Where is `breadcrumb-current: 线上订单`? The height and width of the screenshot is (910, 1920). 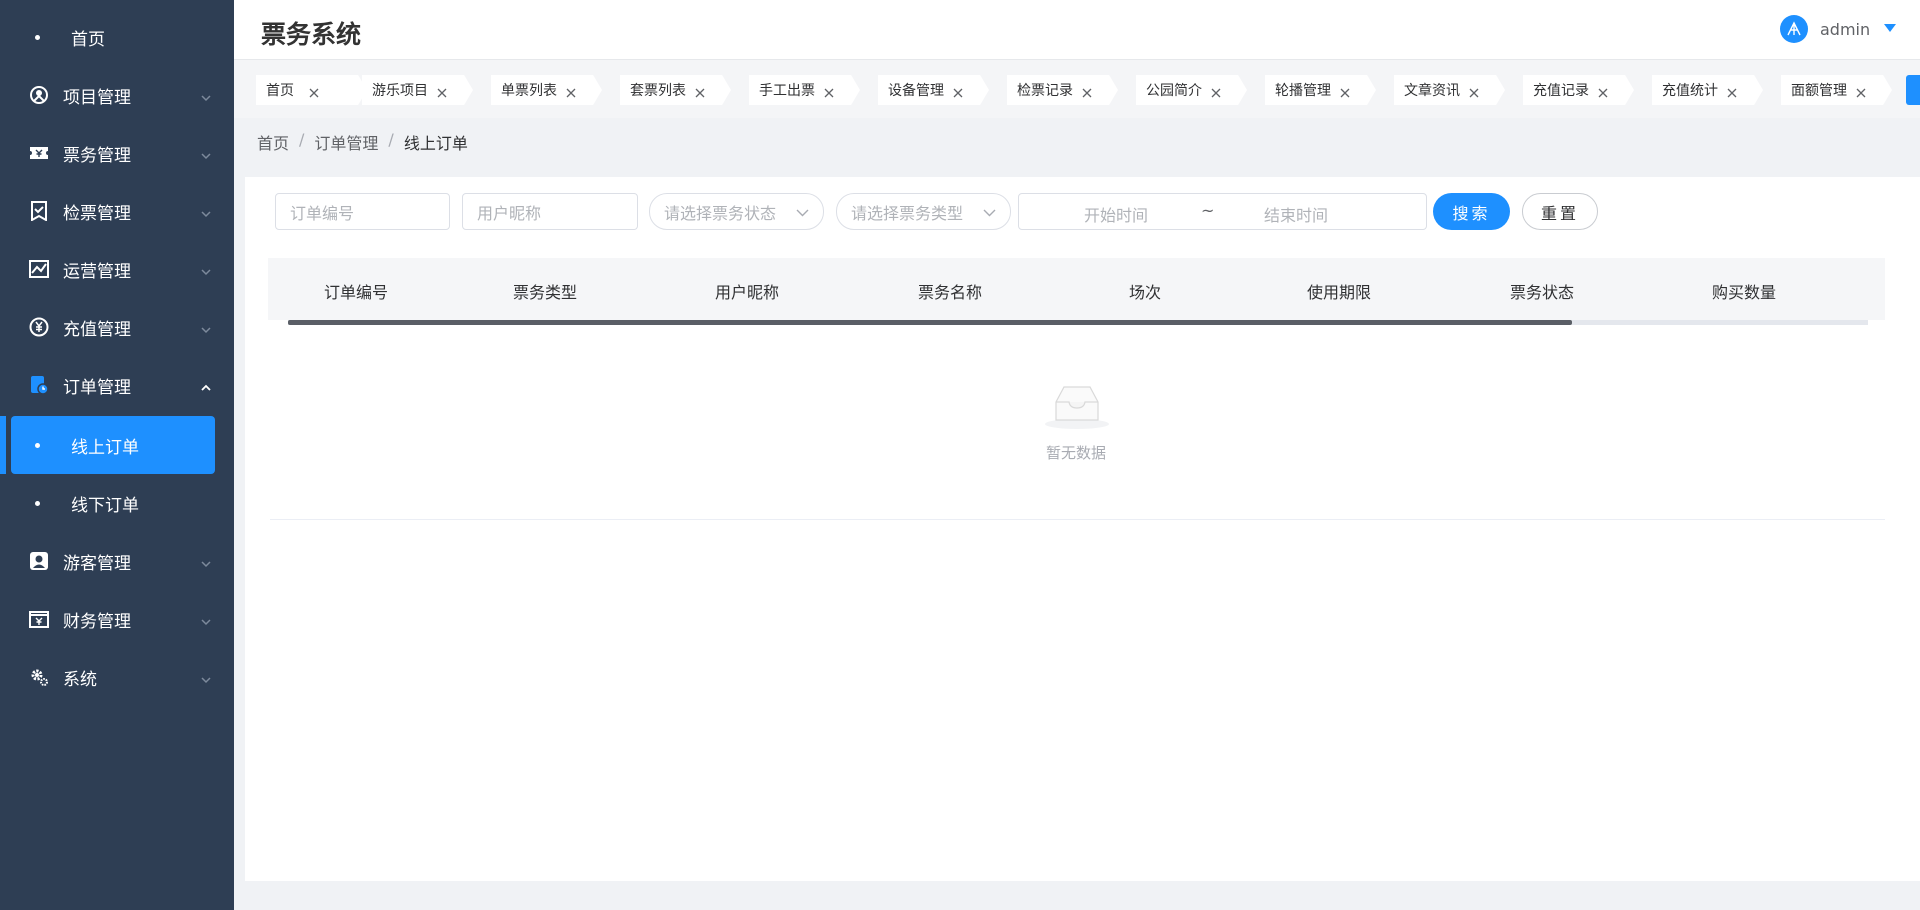
breadcrumb-current: 线上订单 is located at coordinates (435, 143).